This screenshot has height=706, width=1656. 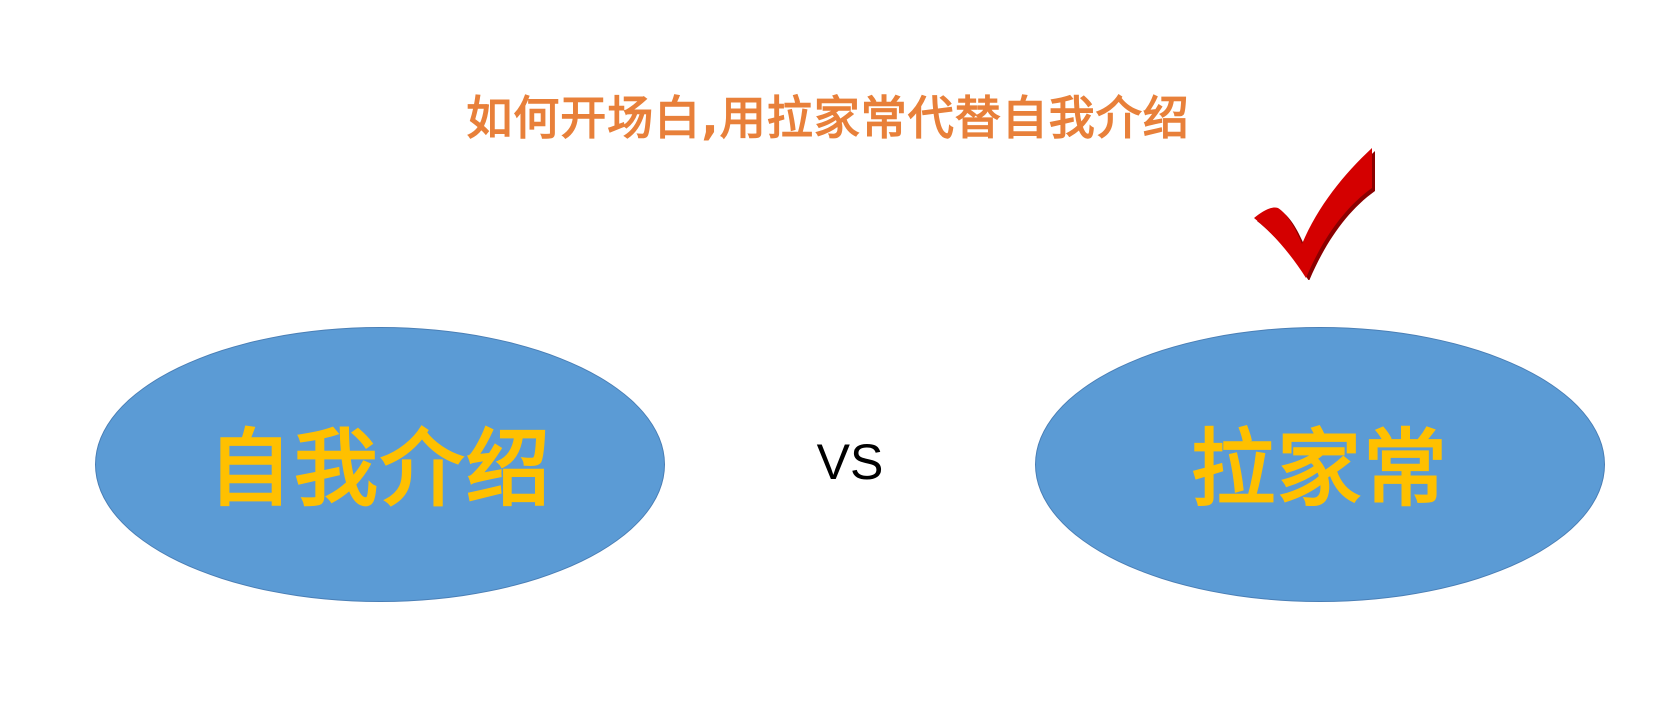 What do you see at coordinates (850, 462) in the screenshot?
I see `vs-separator: VS` at bounding box center [850, 462].